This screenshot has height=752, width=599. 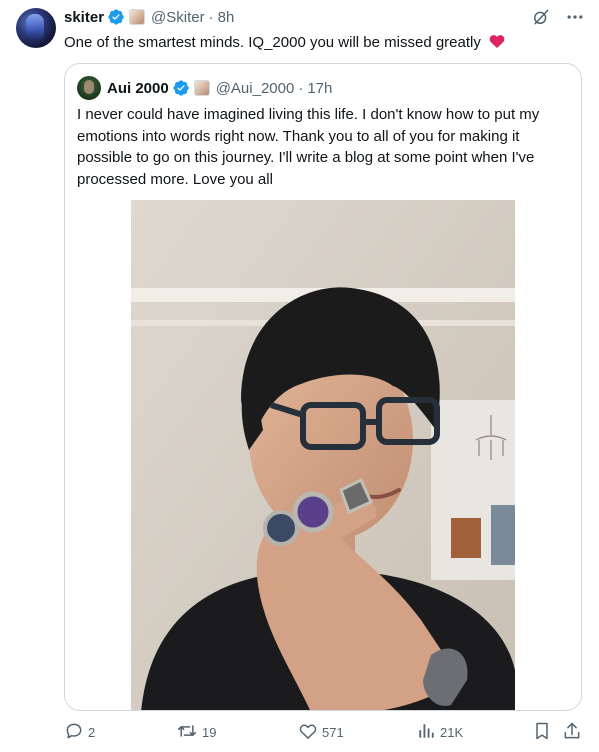 I want to click on repost-button: 19, so click(x=196, y=732).